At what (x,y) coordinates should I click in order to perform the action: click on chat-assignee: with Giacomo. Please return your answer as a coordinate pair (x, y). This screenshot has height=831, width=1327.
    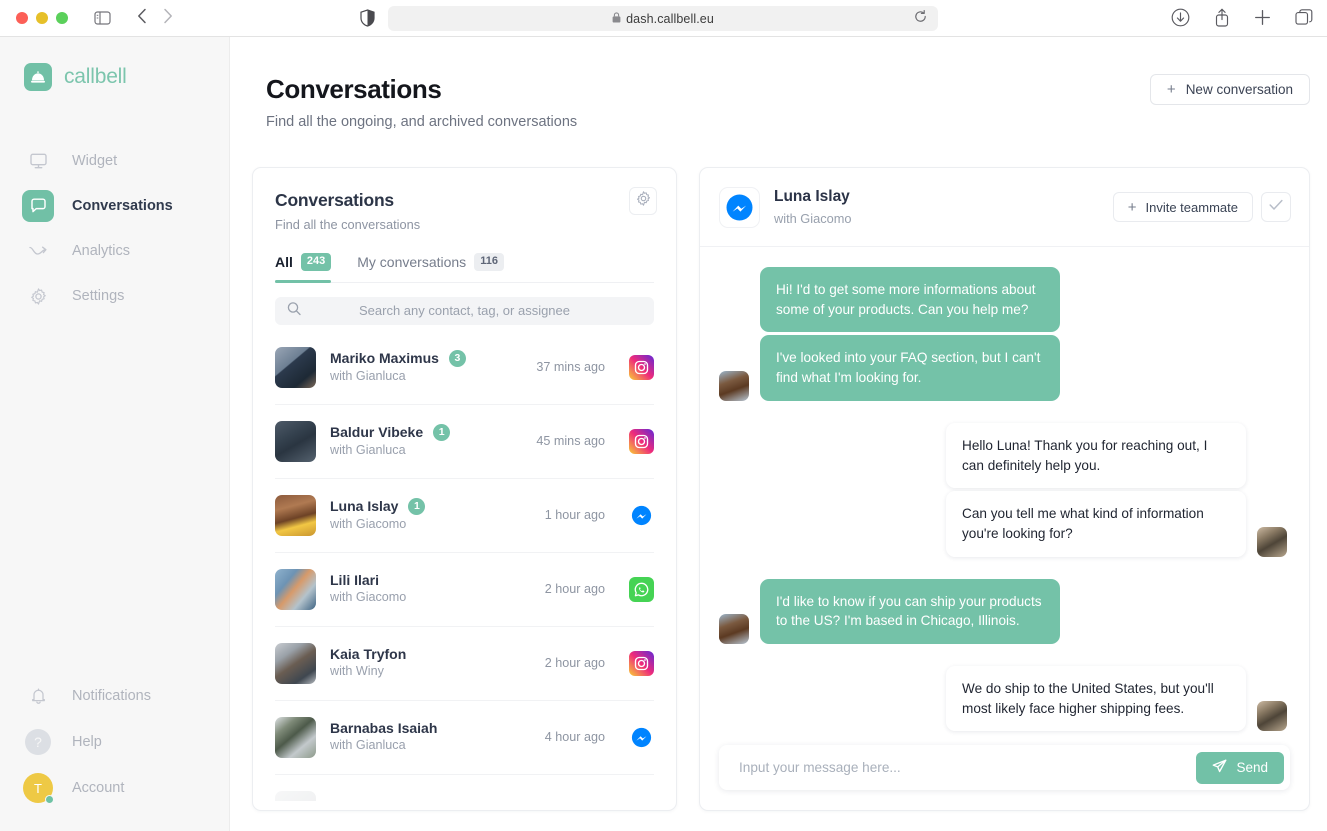
    Looking at the image, I should click on (813, 218).